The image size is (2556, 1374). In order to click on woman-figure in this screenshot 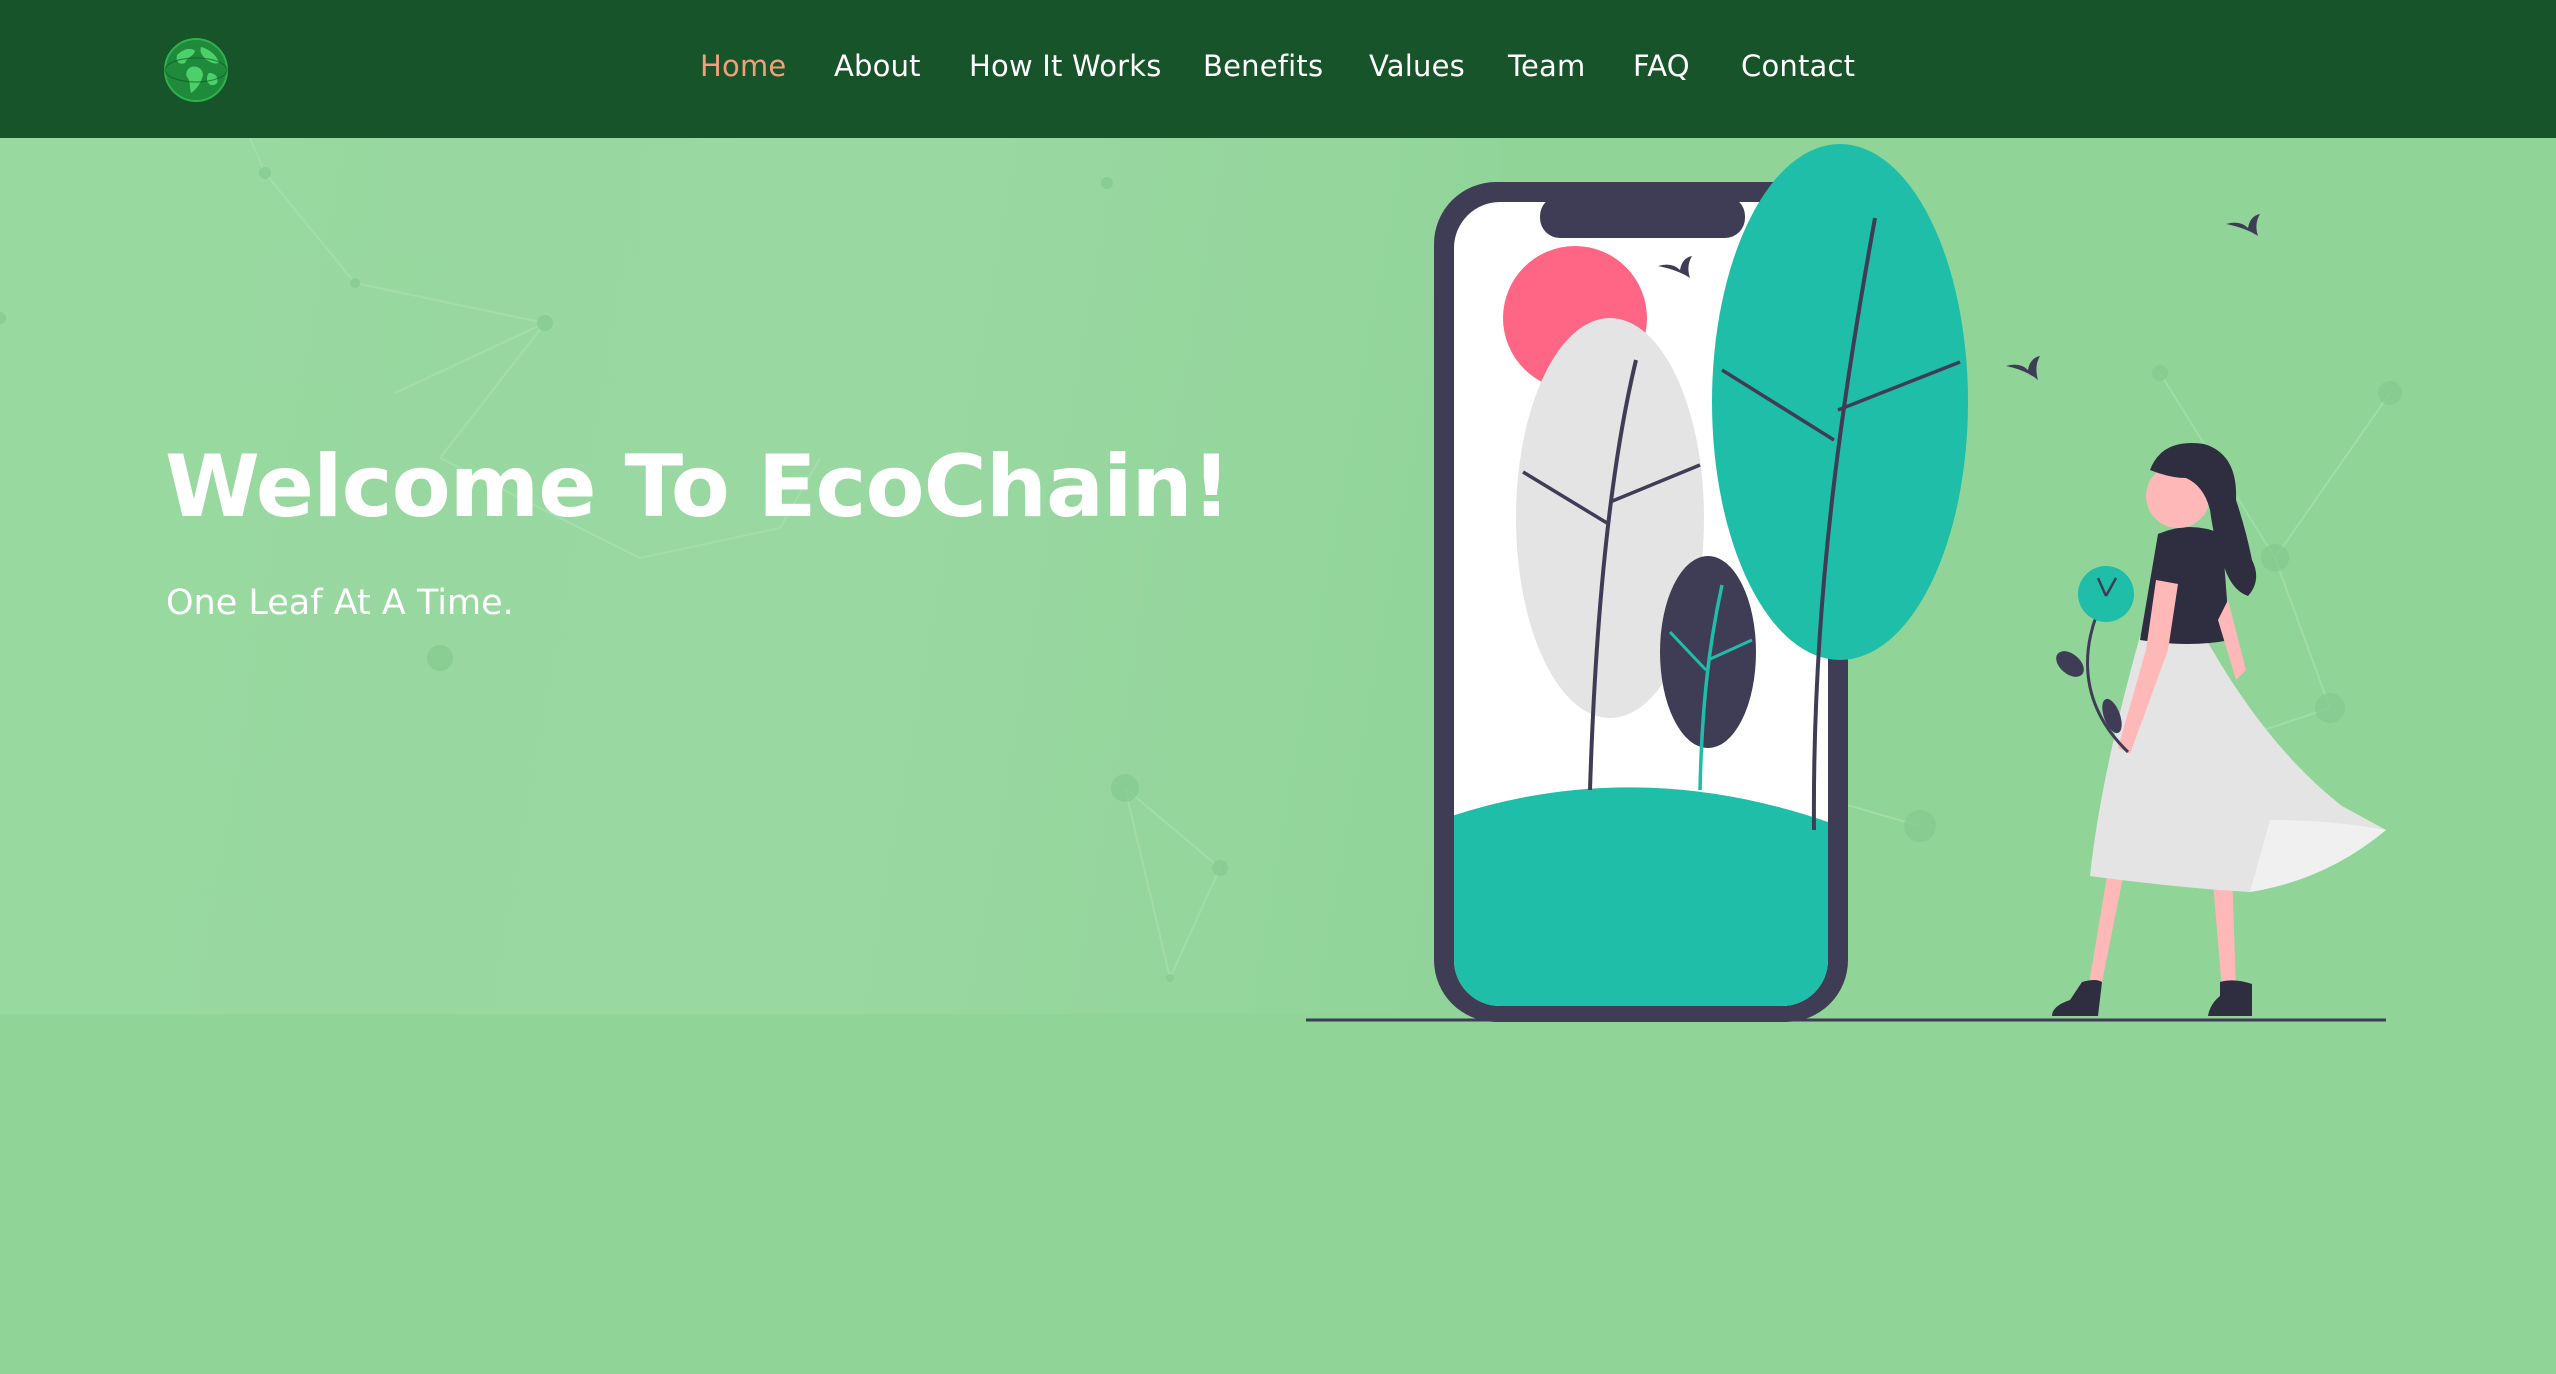, I will do `click(2219, 729)`.